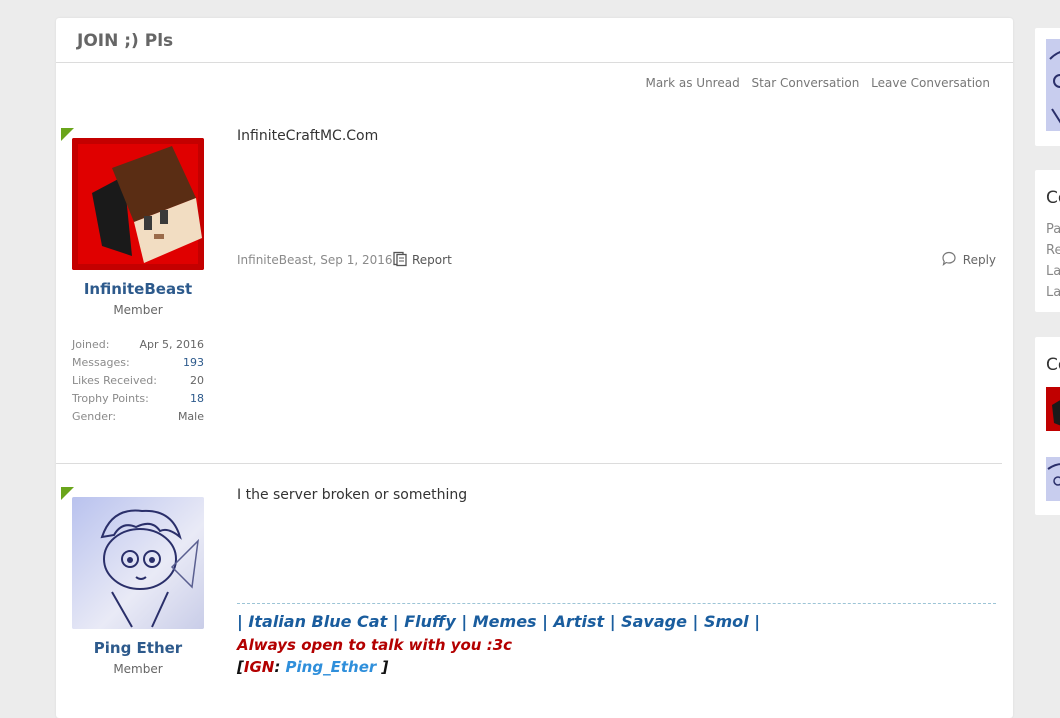 Image resolution: width=1060 pixels, height=718 pixels. I want to click on stat-value: 193, so click(193, 363).